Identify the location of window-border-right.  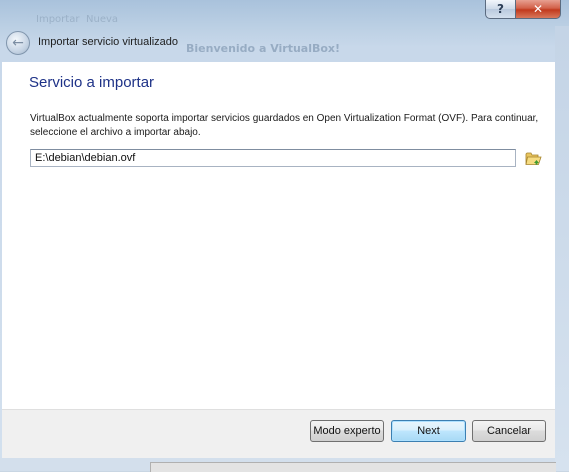
(562, 248).